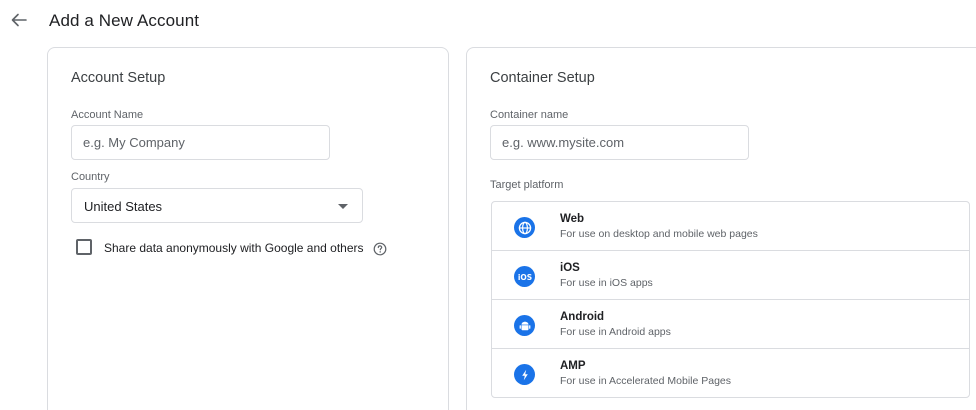 Image resolution: width=976 pixels, height=410 pixels. What do you see at coordinates (527, 185) in the screenshot?
I see `target-platform-label: Target platform` at bounding box center [527, 185].